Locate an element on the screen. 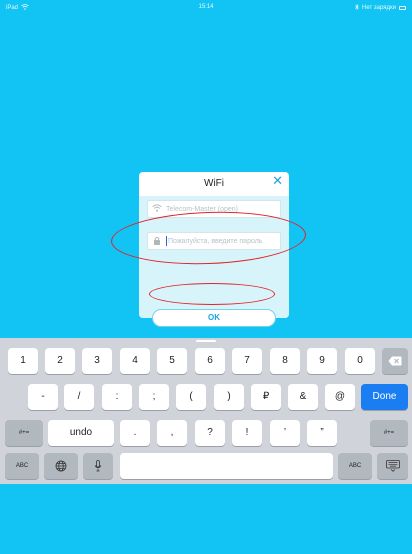 This screenshot has width=412, height=554. annotation-ring-ok is located at coordinates (212, 294).